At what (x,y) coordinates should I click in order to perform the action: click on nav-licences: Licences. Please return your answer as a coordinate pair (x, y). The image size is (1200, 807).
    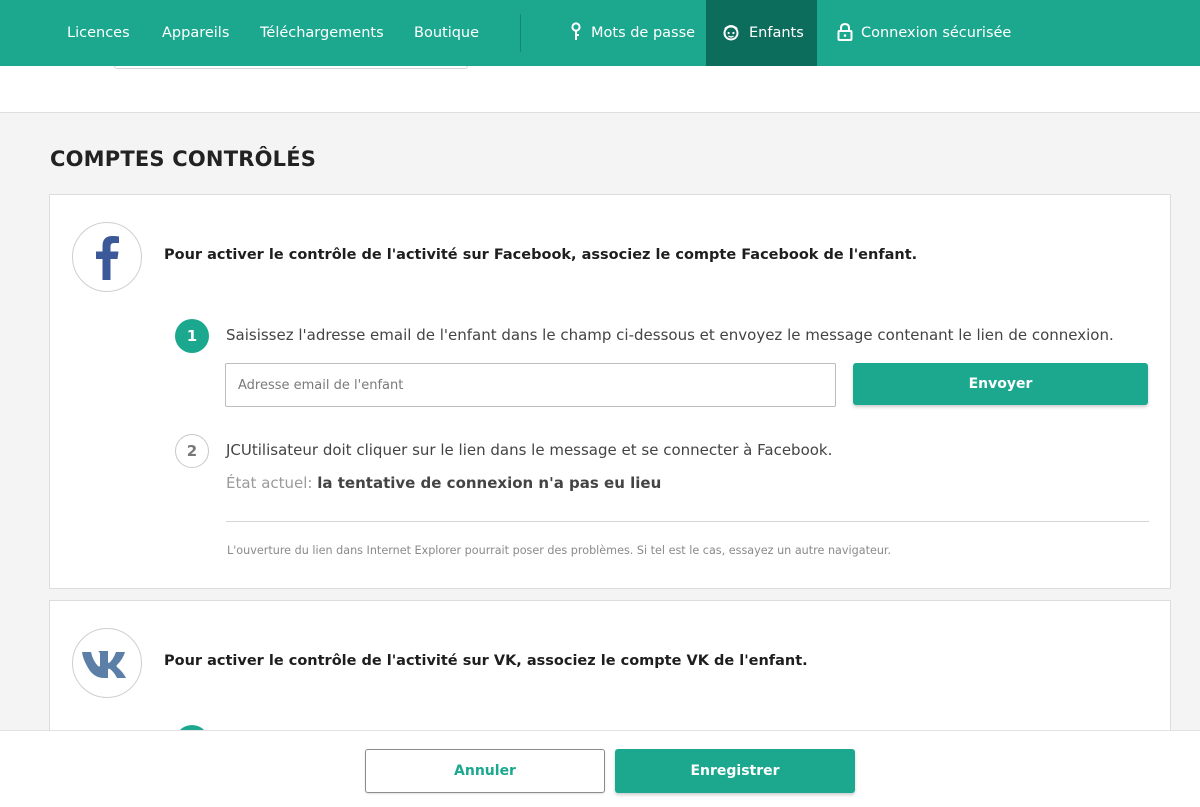
    Looking at the image, I should click on (98, 33).